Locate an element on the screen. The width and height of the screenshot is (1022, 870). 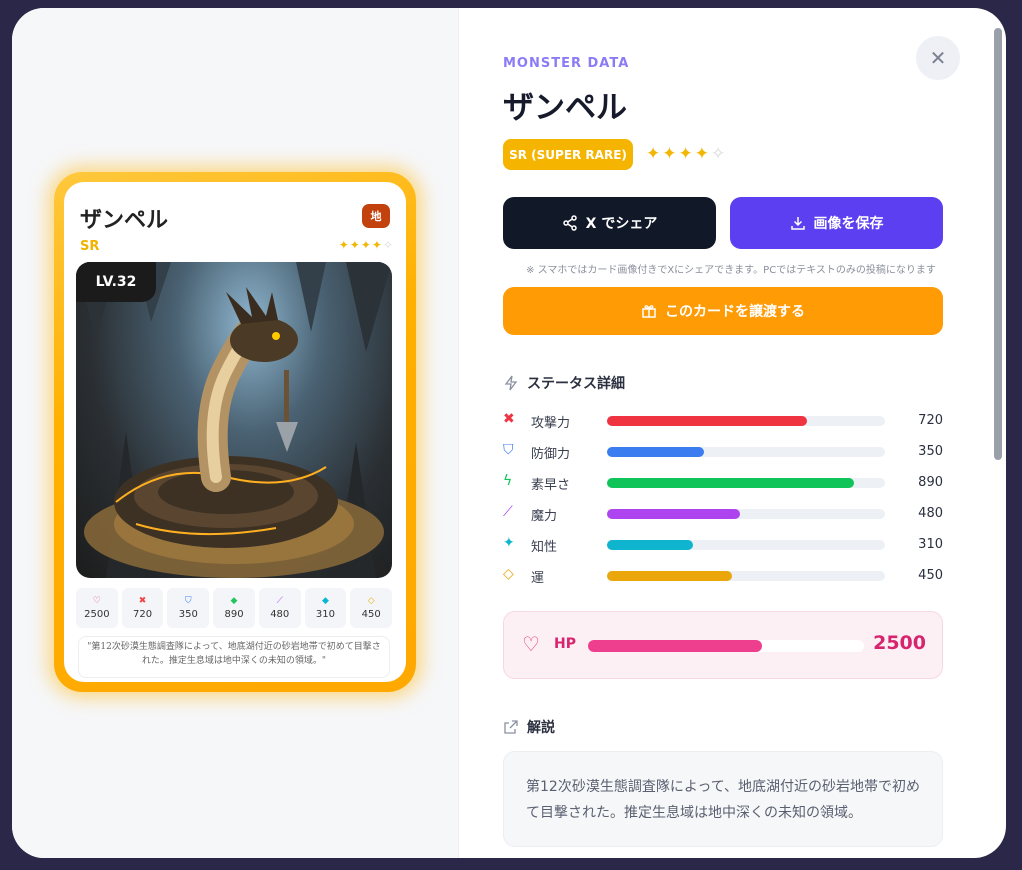
scrollbar is located at coordinates (998, 244).